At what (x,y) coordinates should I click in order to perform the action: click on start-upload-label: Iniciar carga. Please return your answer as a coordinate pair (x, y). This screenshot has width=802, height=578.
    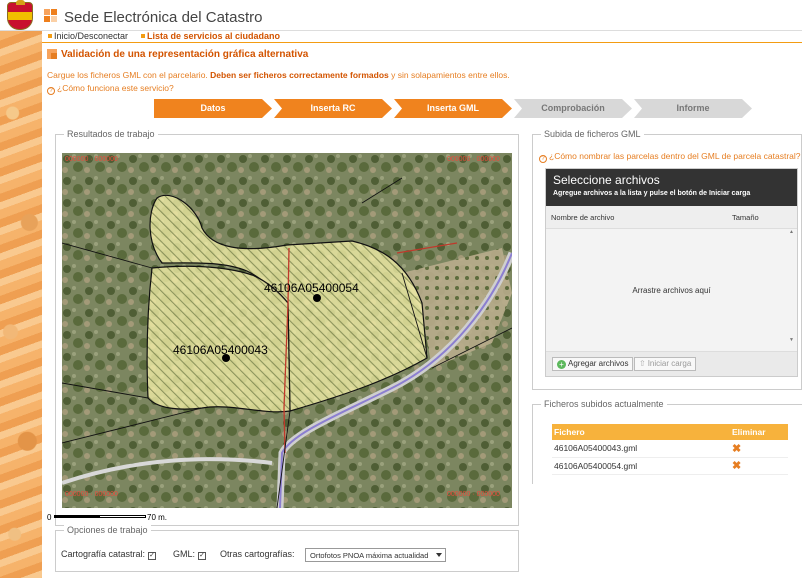
    Looking at the image, I should click on (669, 363).